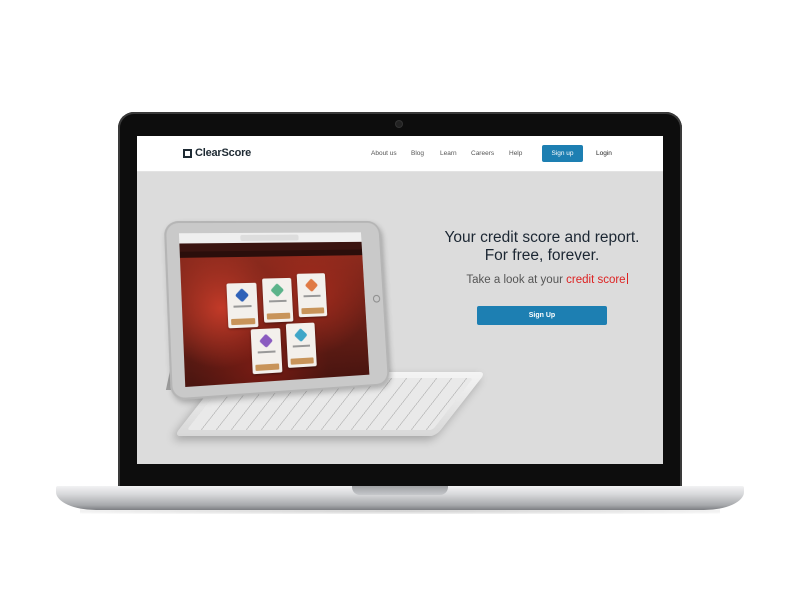  I want to click on nav-link-learn: Learn, so click(448, 153).